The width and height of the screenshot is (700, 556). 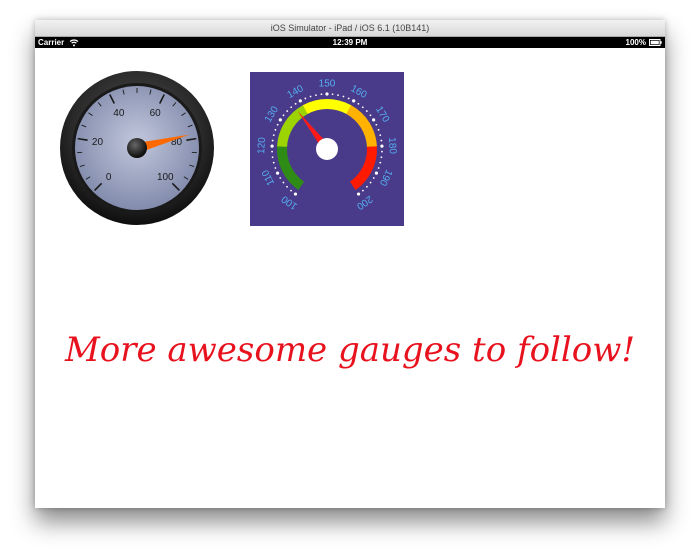 What do you see at coordinates (635, 42) in the screenshot?
I see `battery-percentage: 100%` at bounding box center [635, 42].